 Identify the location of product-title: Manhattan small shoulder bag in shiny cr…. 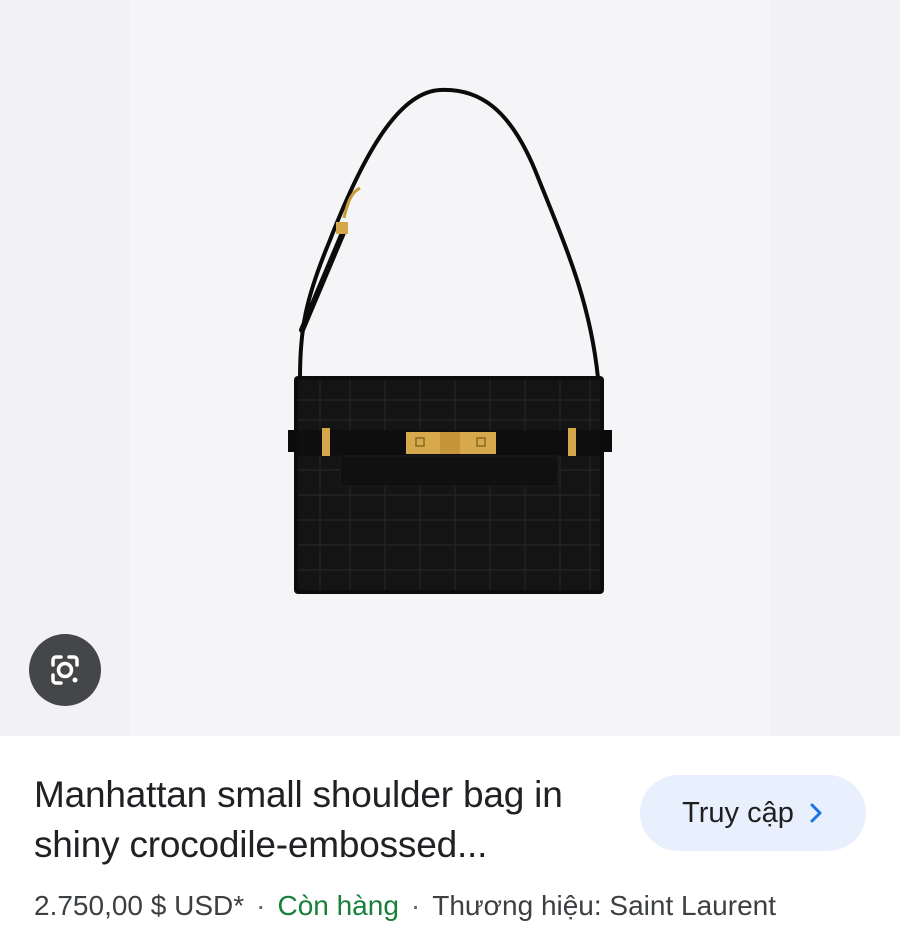
(329, 820).